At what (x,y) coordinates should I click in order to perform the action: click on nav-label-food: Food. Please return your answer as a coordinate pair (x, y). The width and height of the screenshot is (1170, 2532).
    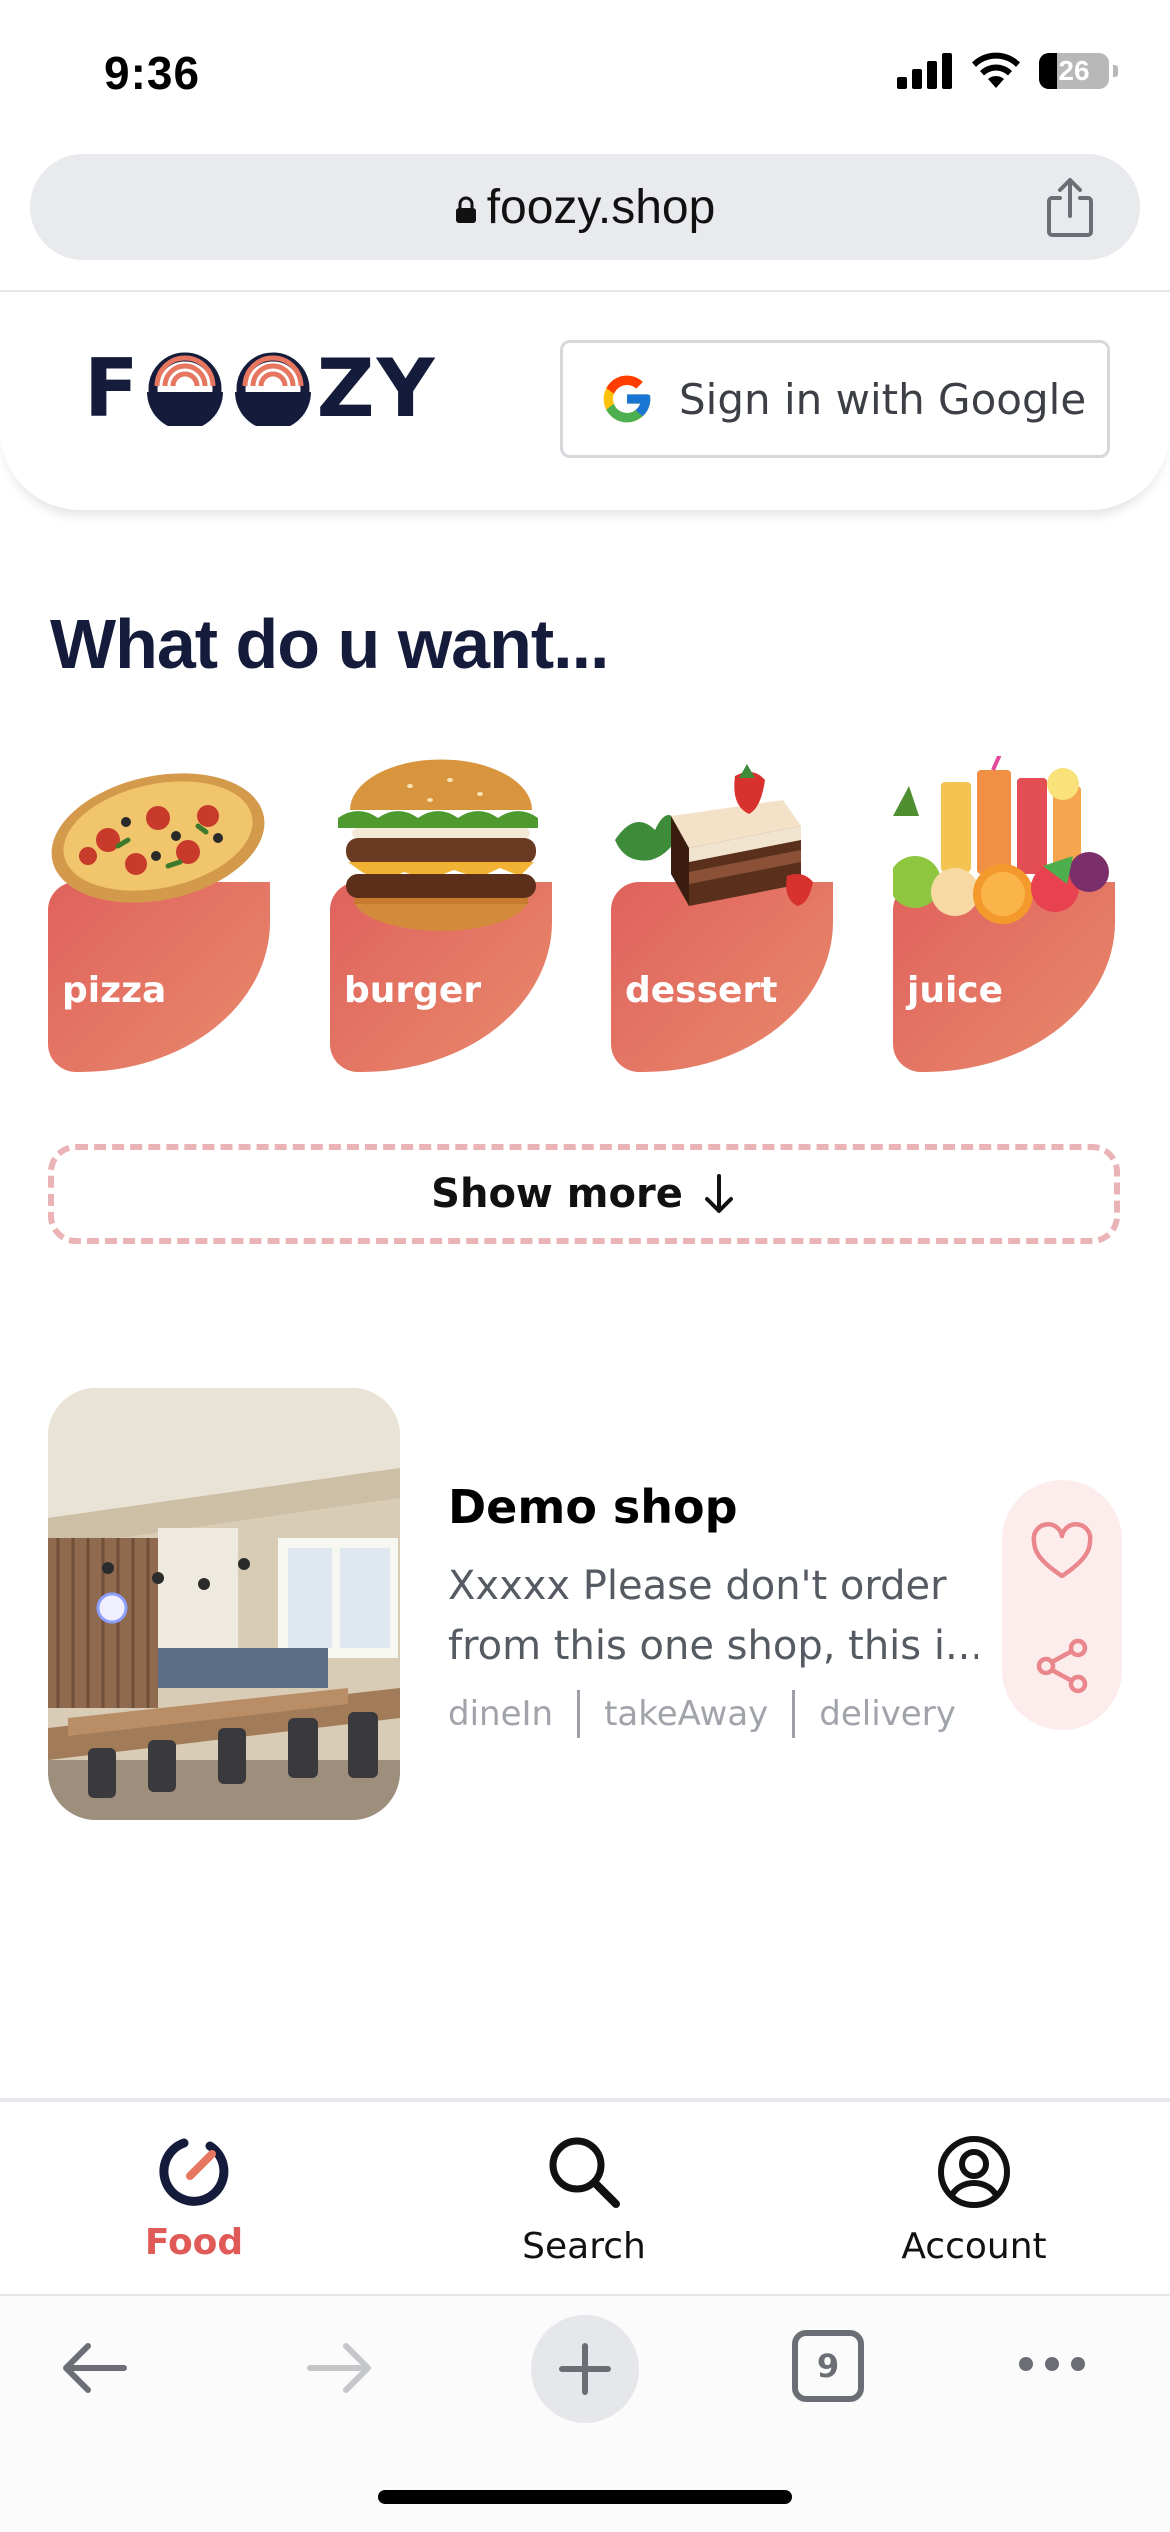
    Looking at the image, I should click on (194, 2242).